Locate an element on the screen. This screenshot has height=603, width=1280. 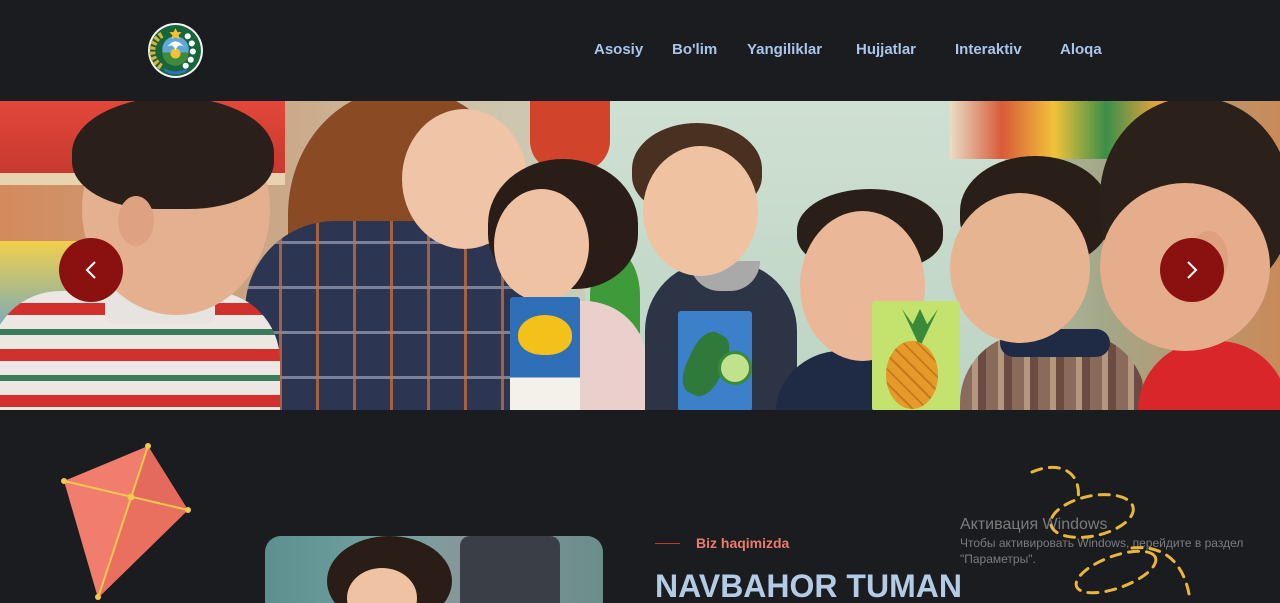
photo-banana-card is located at coordinates (545, 353).